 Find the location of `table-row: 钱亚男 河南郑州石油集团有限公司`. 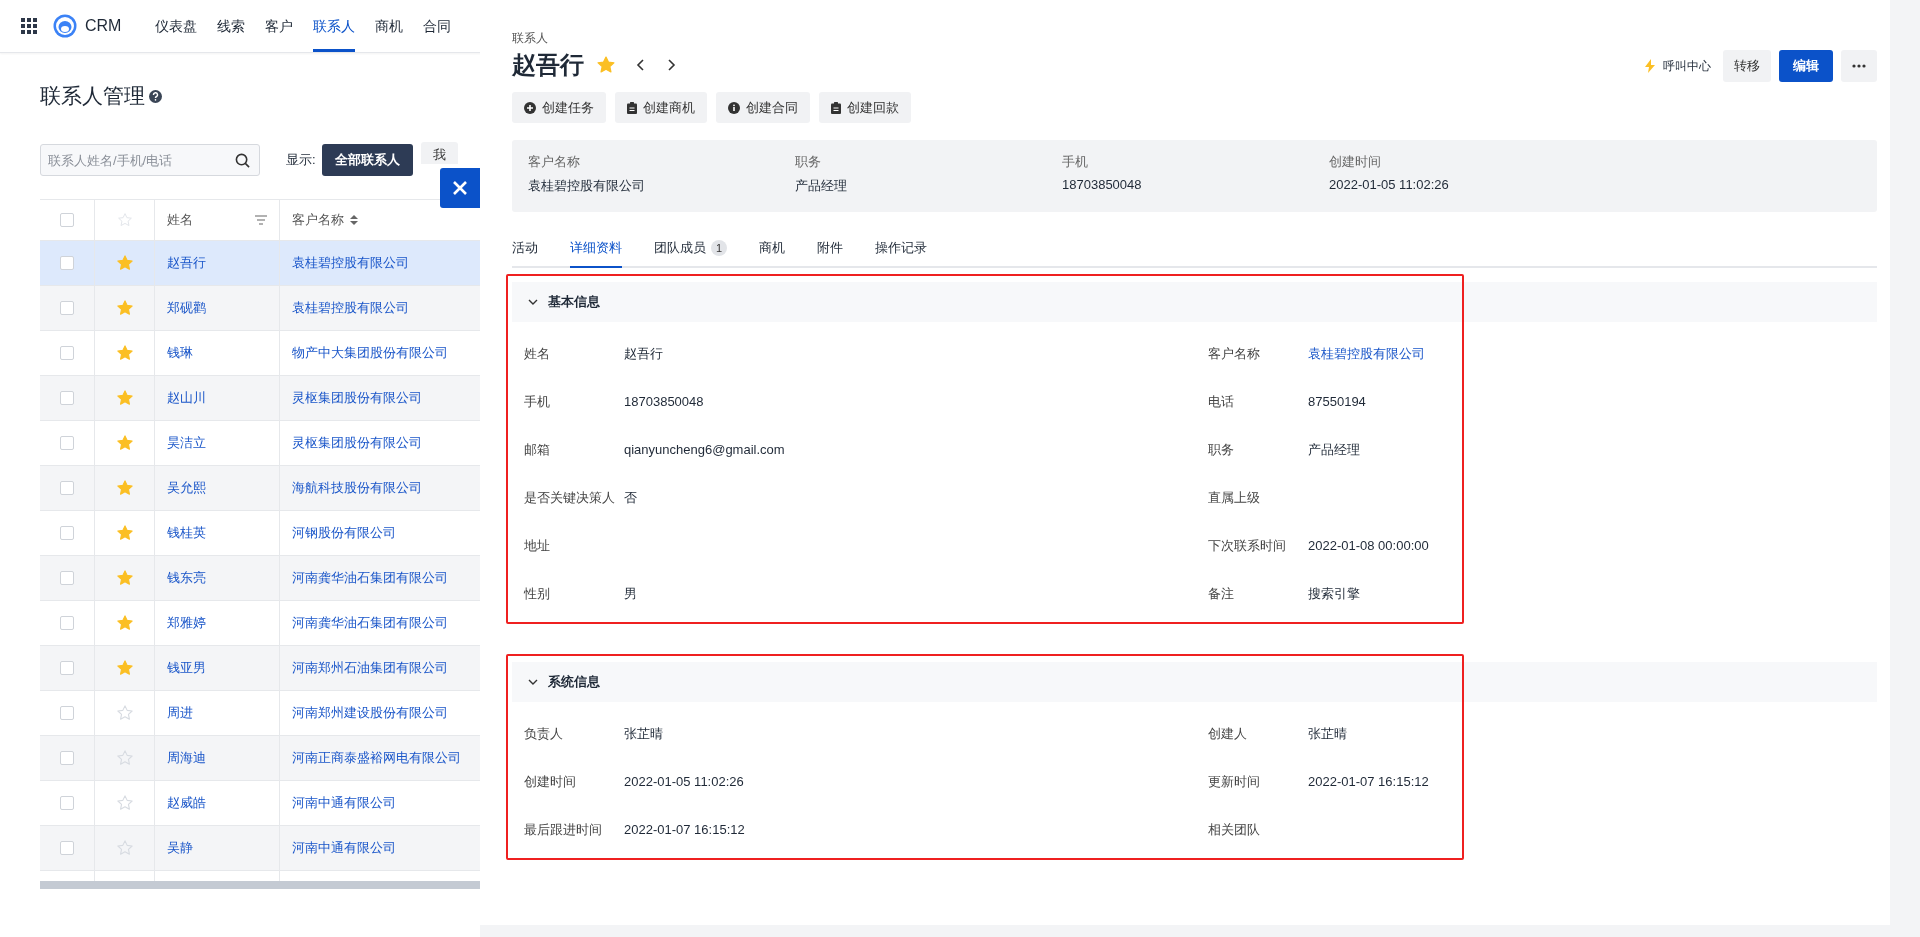

table-row: 钱亚男 河南郑州石油集团有限公司 is located at coordinates (260, 668).